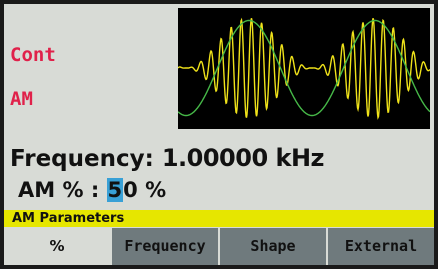 This screenshot has width=438, height=269. I want to click on frequency-readout: Frequency: 1.00000 kHz, so click(167, 158).